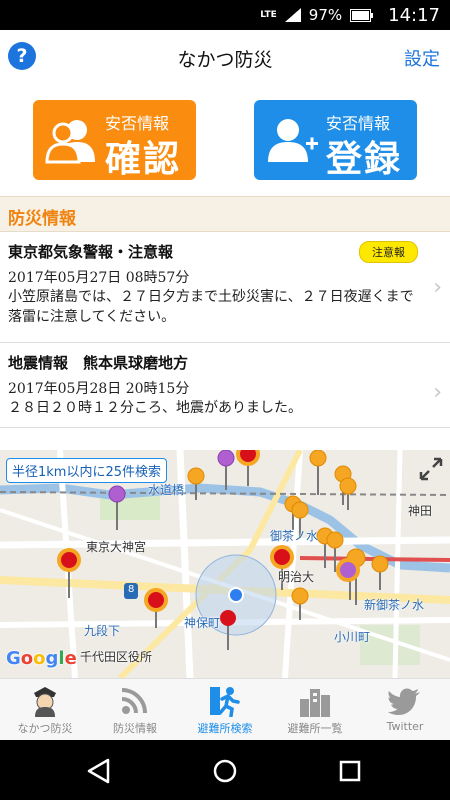 The height and width of the screenshot is (800, 450). What do you see at coordinates (350, 771) in the screenshot?
I see `recents-icon` at bounding box center [350, 771].